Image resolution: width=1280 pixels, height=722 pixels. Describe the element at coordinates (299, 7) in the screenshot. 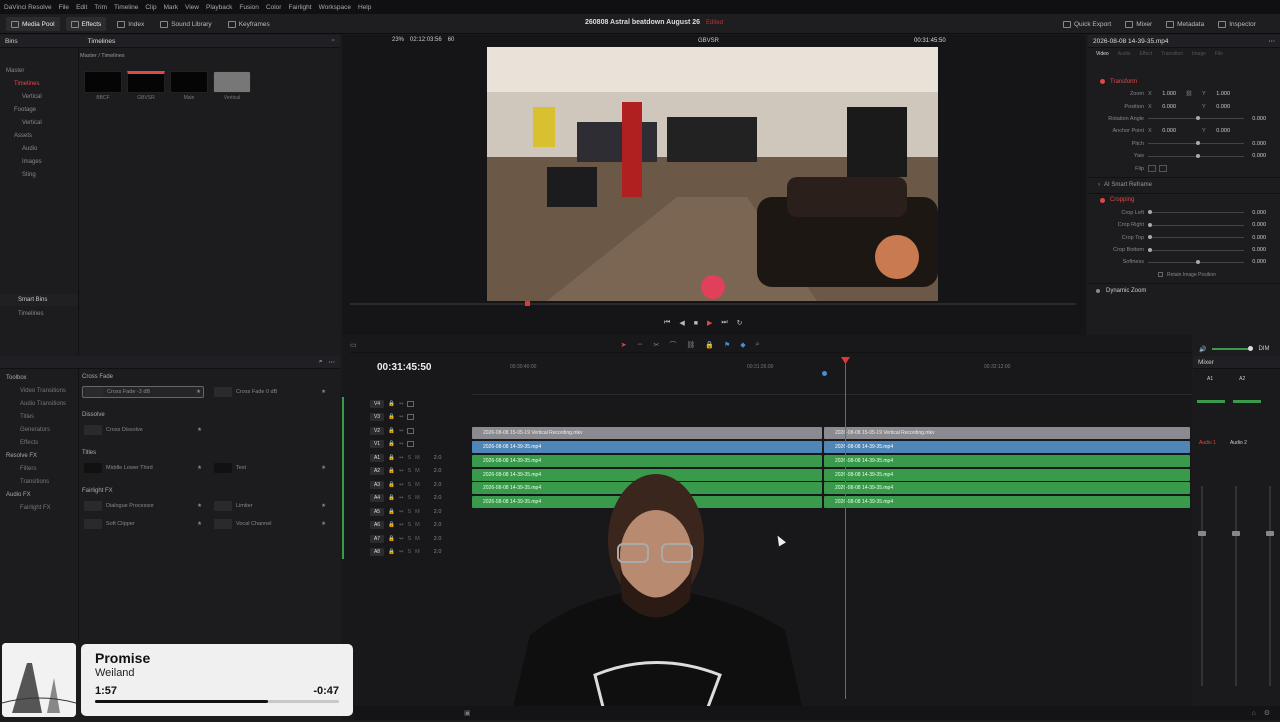

I see `menu-item-fairlight: Fairlight` at that location.